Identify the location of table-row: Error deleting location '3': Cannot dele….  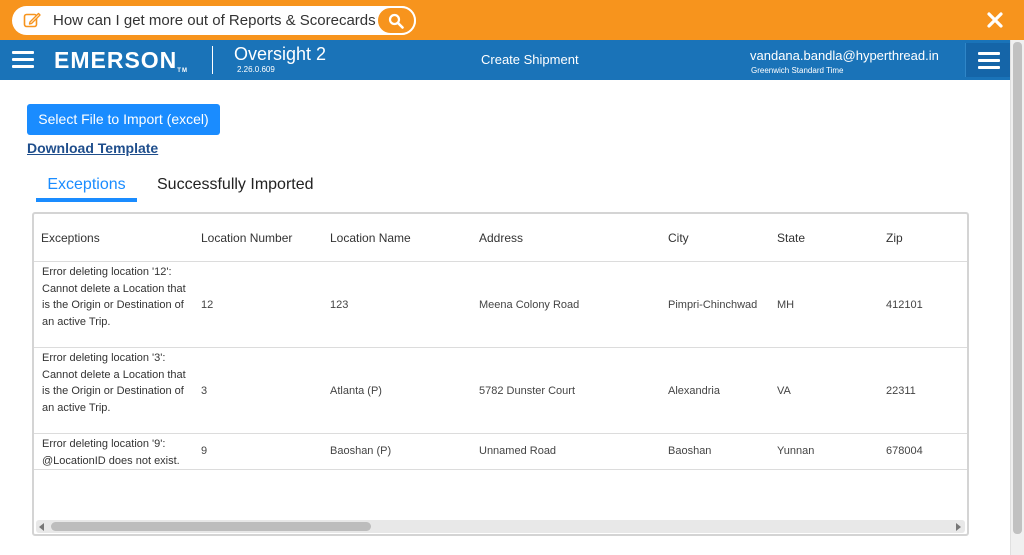
(500, 391).